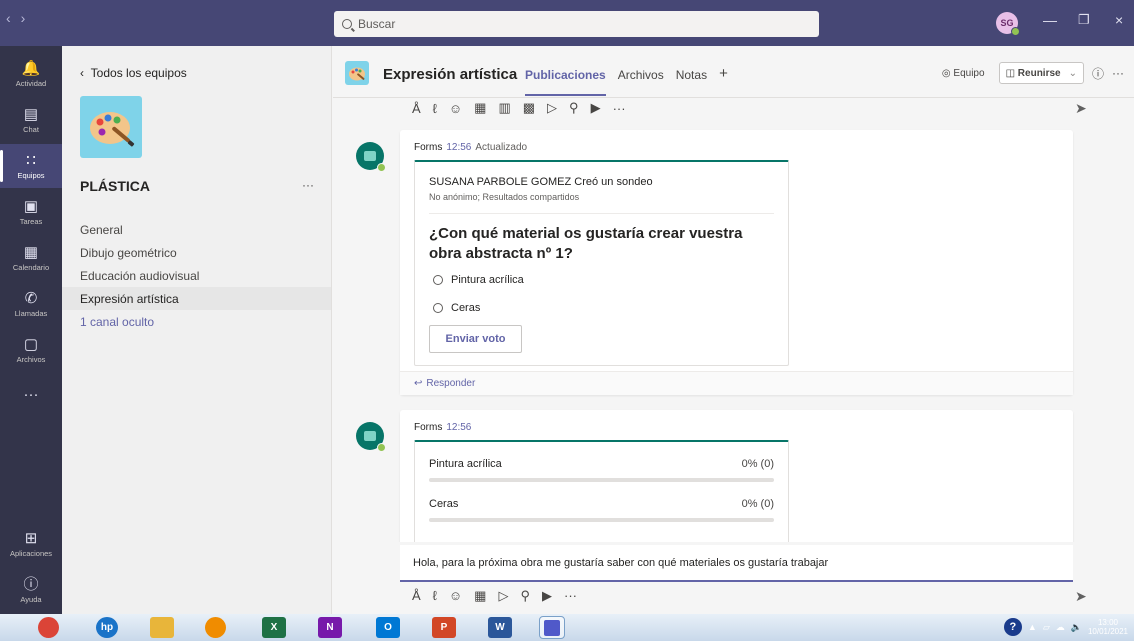  I want to click on meet-button: ◫ Reunirse ⌄, so click(1041, 73).